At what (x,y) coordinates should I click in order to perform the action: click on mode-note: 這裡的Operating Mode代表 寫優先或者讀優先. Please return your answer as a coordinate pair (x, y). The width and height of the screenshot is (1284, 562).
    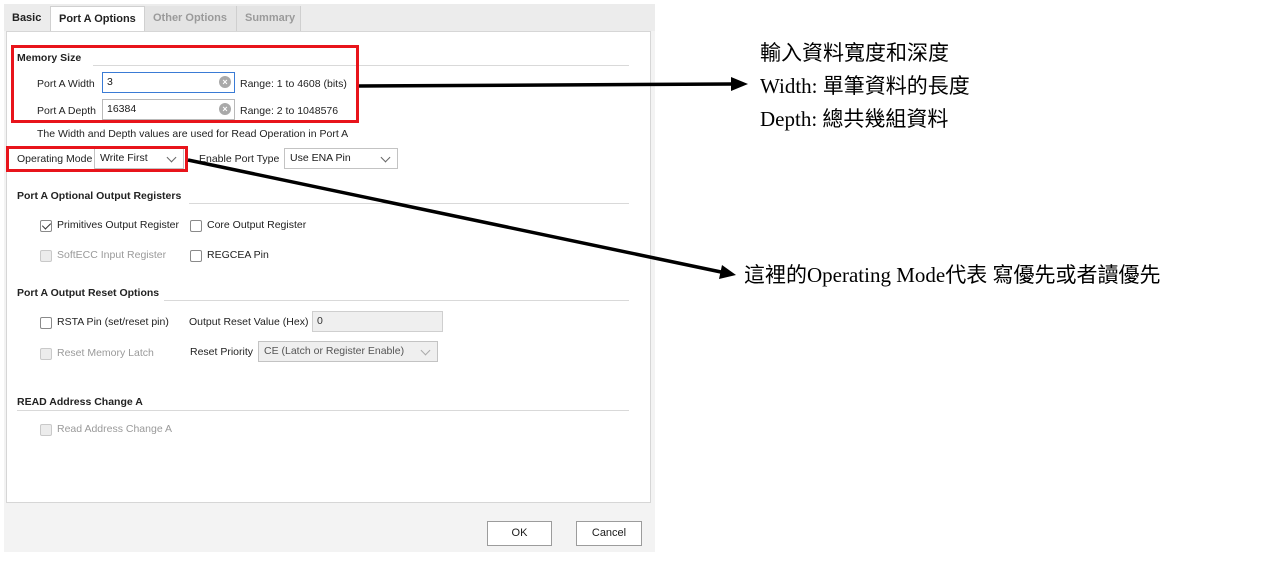
    Looking at the image, I should click on (952, 275).